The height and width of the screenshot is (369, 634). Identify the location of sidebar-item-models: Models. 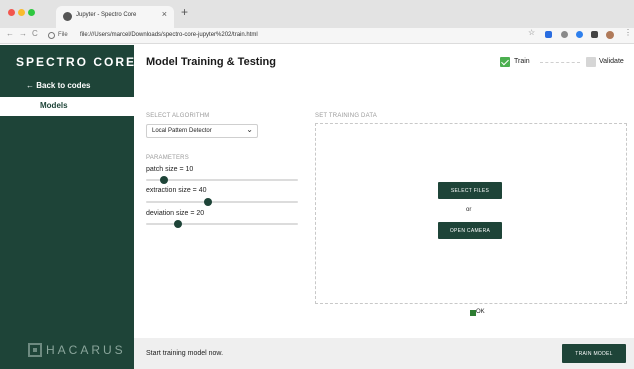
(67, 106).